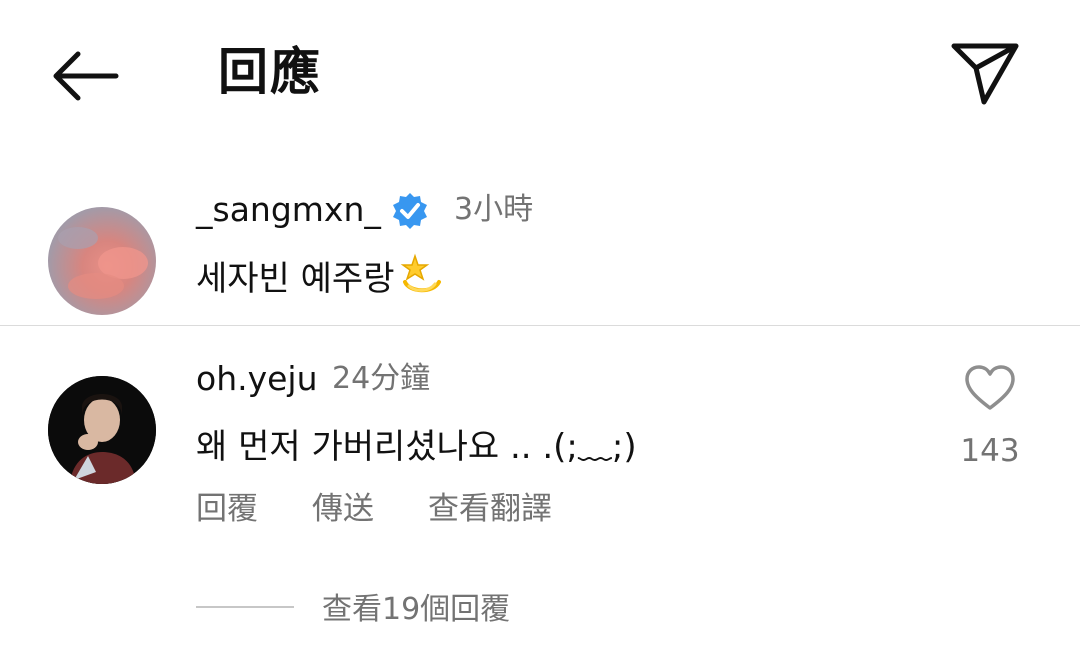  What do you see at coordinates (245, 607) in the screenshot?
I see `replies-divider` at bounding box center [245, 607].